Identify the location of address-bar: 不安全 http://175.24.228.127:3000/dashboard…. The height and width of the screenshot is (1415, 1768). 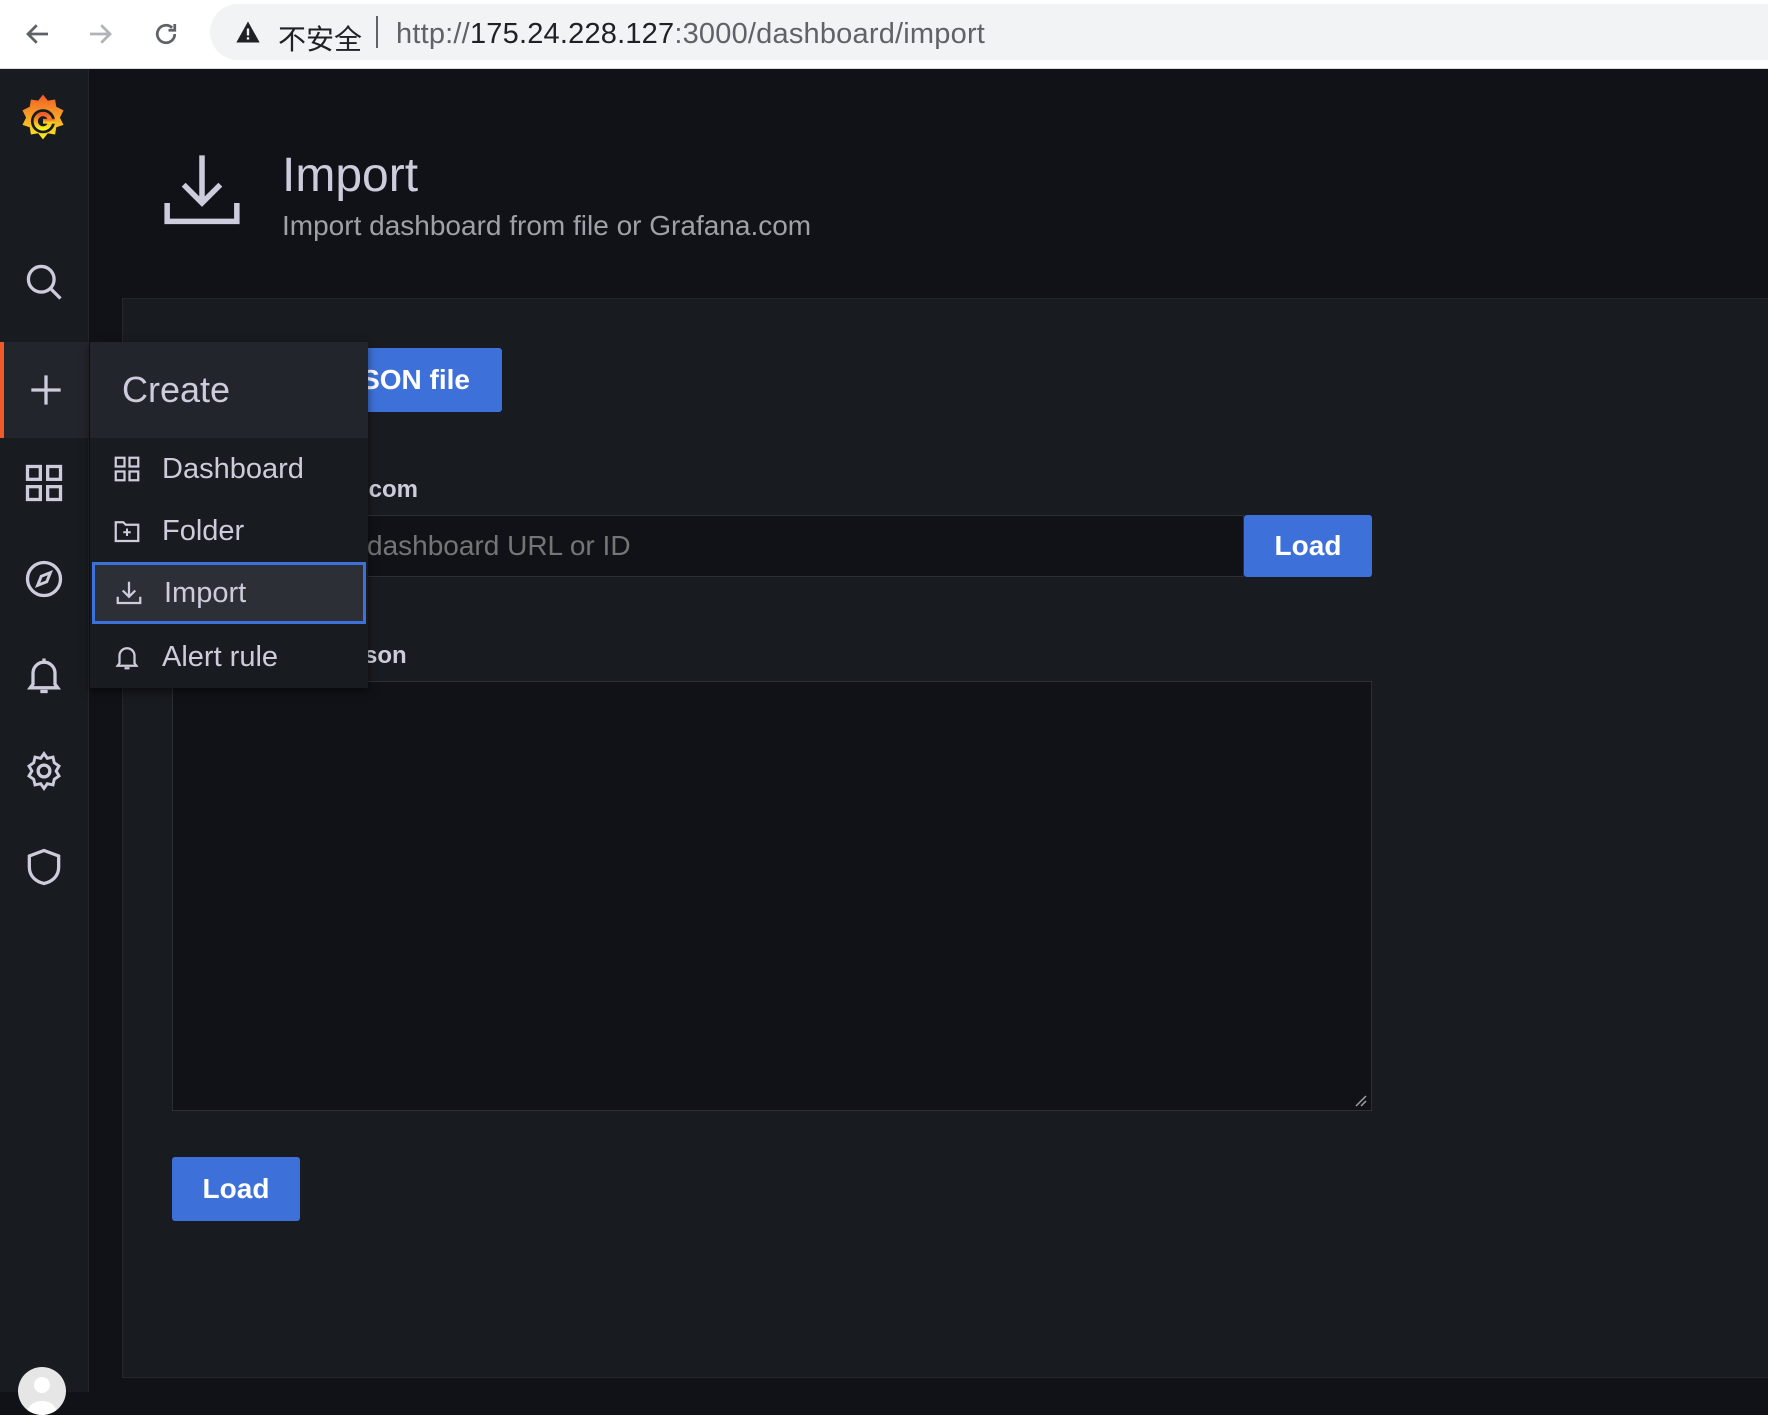
(989, 32).